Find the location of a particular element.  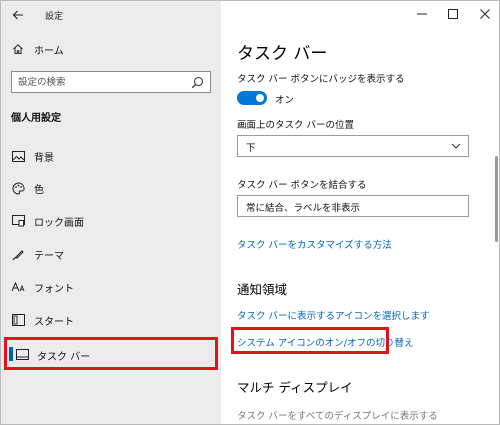

minimize-button is located at coordinates (422, 14).